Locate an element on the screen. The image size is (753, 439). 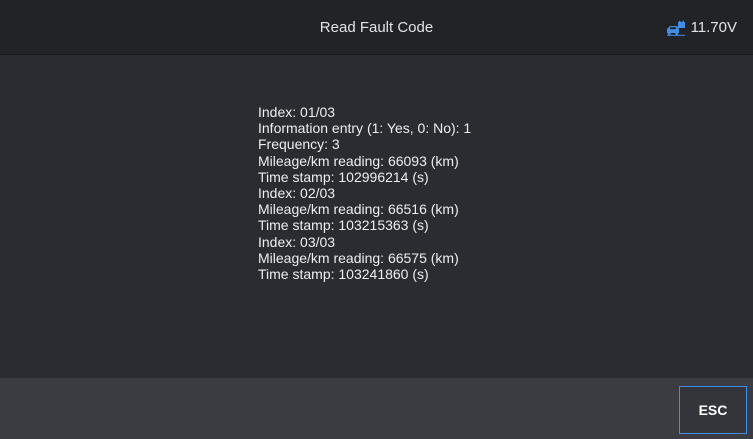
battery-status: 11.70V is located at coordinates (701, 27).